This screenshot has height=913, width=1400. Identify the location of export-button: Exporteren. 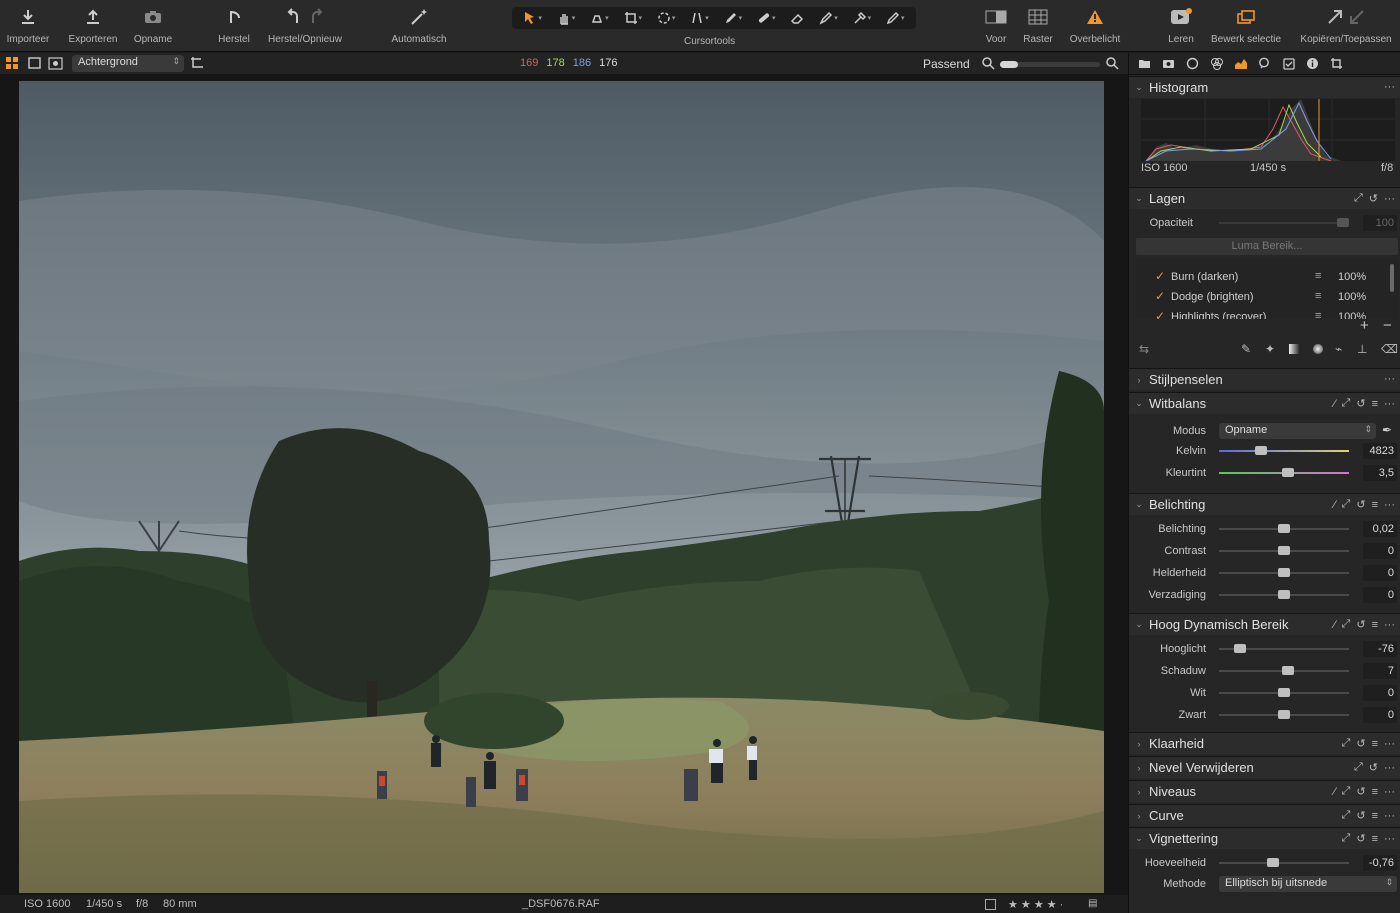
(93, 26).